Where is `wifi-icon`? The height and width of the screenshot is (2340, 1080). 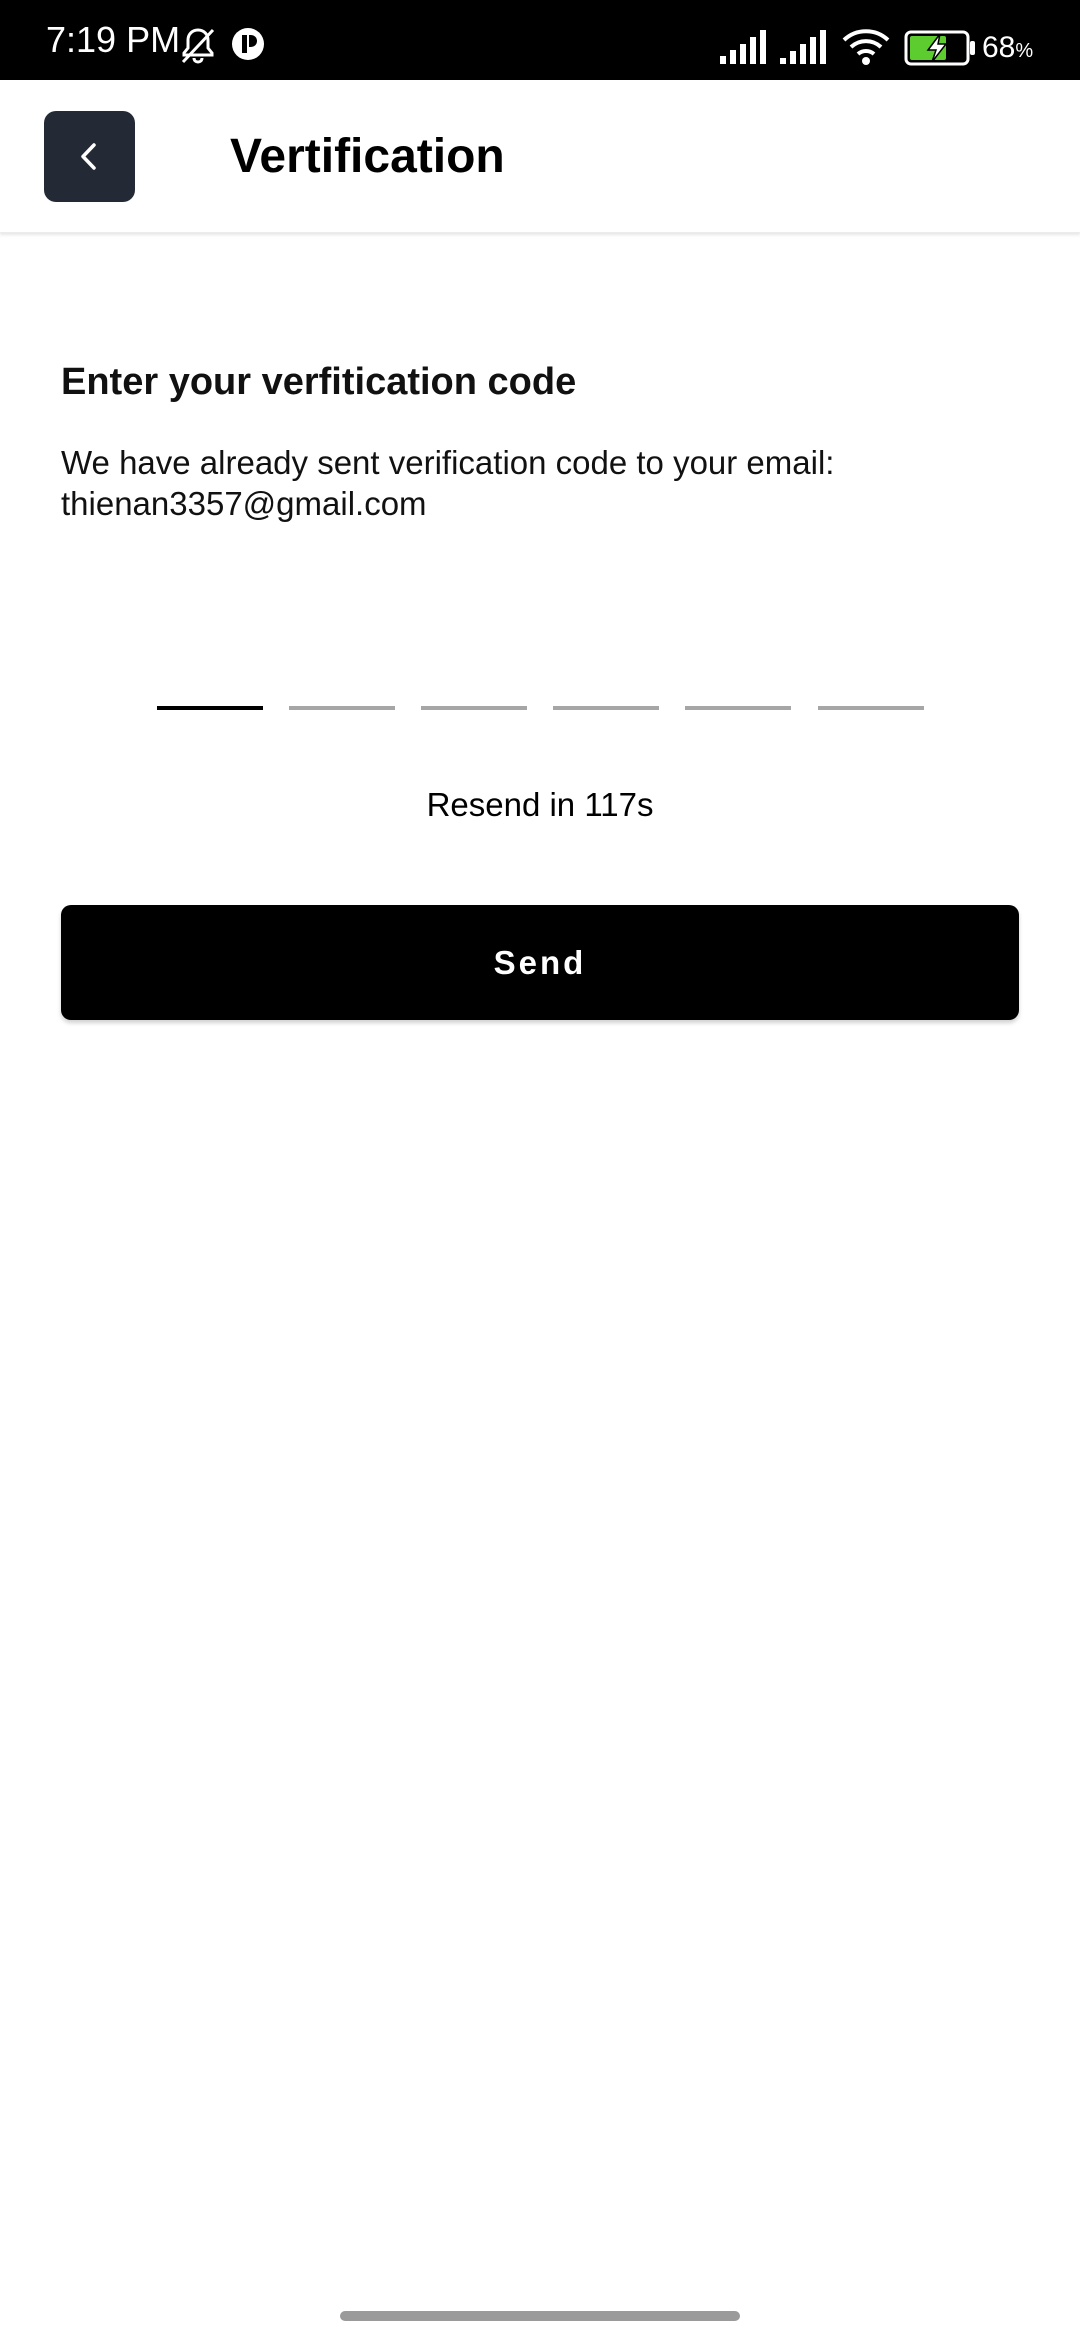 wifi-icon is located at coordinates (866, 47).